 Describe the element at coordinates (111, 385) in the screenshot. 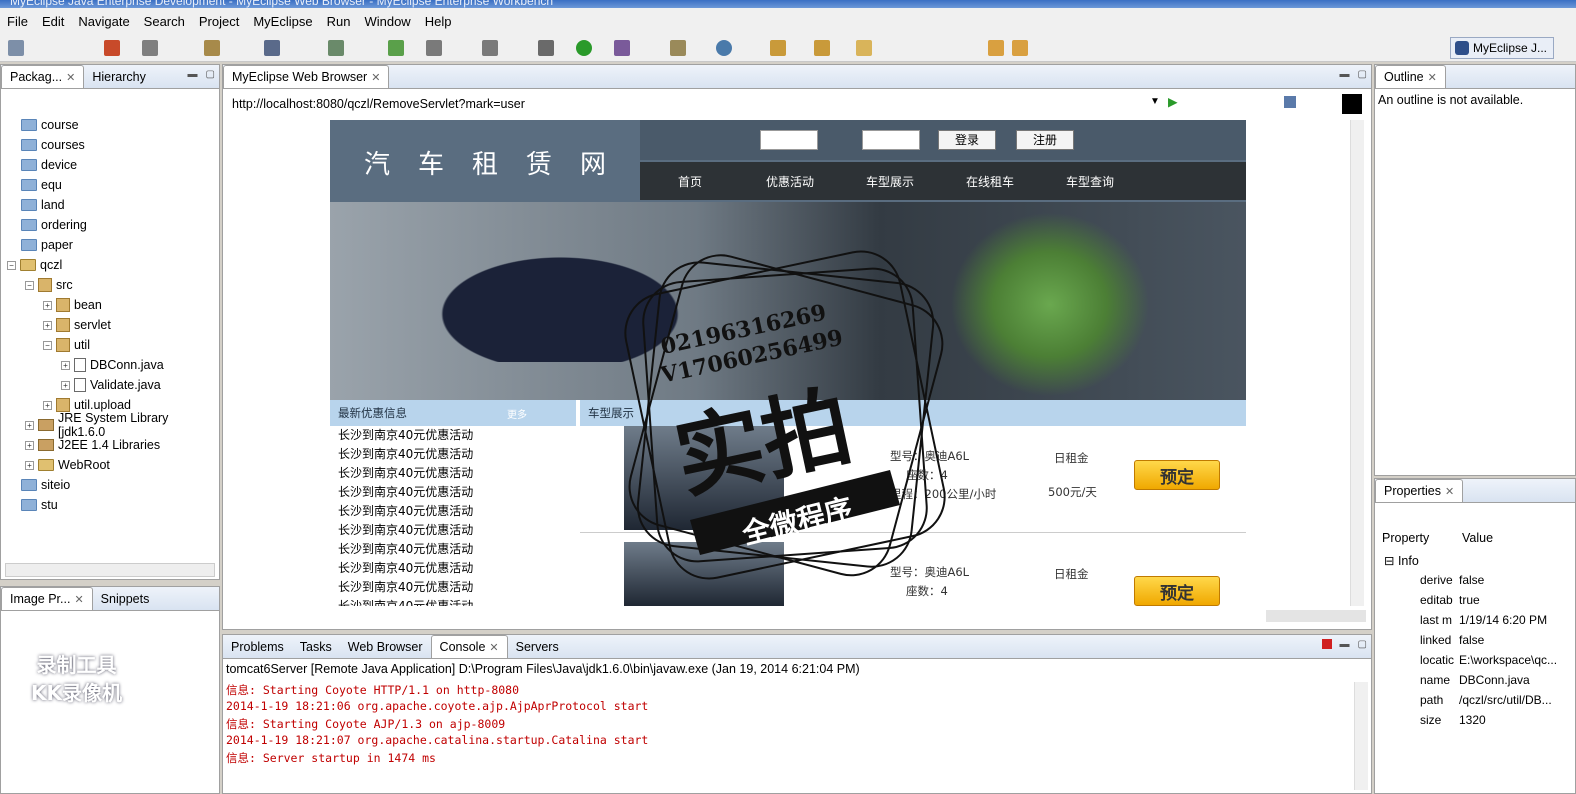

I see `tree-item-validate: + Validate.java` at that location.